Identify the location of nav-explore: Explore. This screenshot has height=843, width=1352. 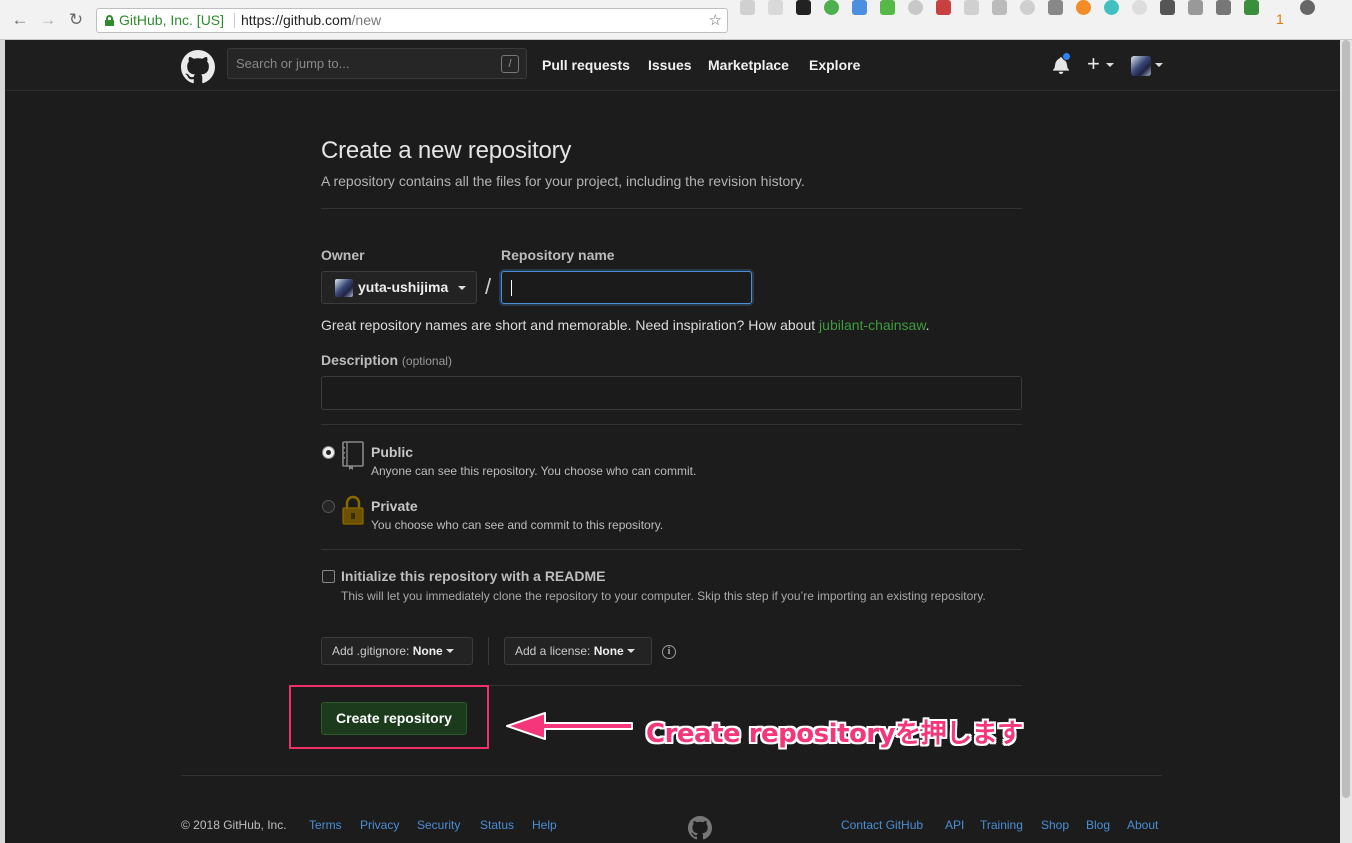
(834, 65).